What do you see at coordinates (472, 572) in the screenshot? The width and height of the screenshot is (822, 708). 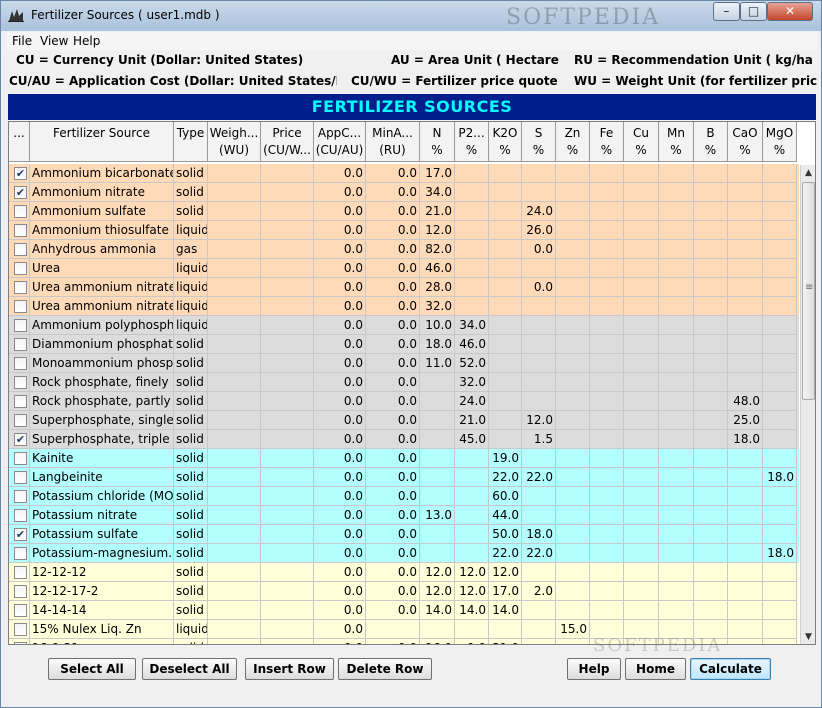 I see `cell-p2o5: 12.0` at bounding box center [472, 572].